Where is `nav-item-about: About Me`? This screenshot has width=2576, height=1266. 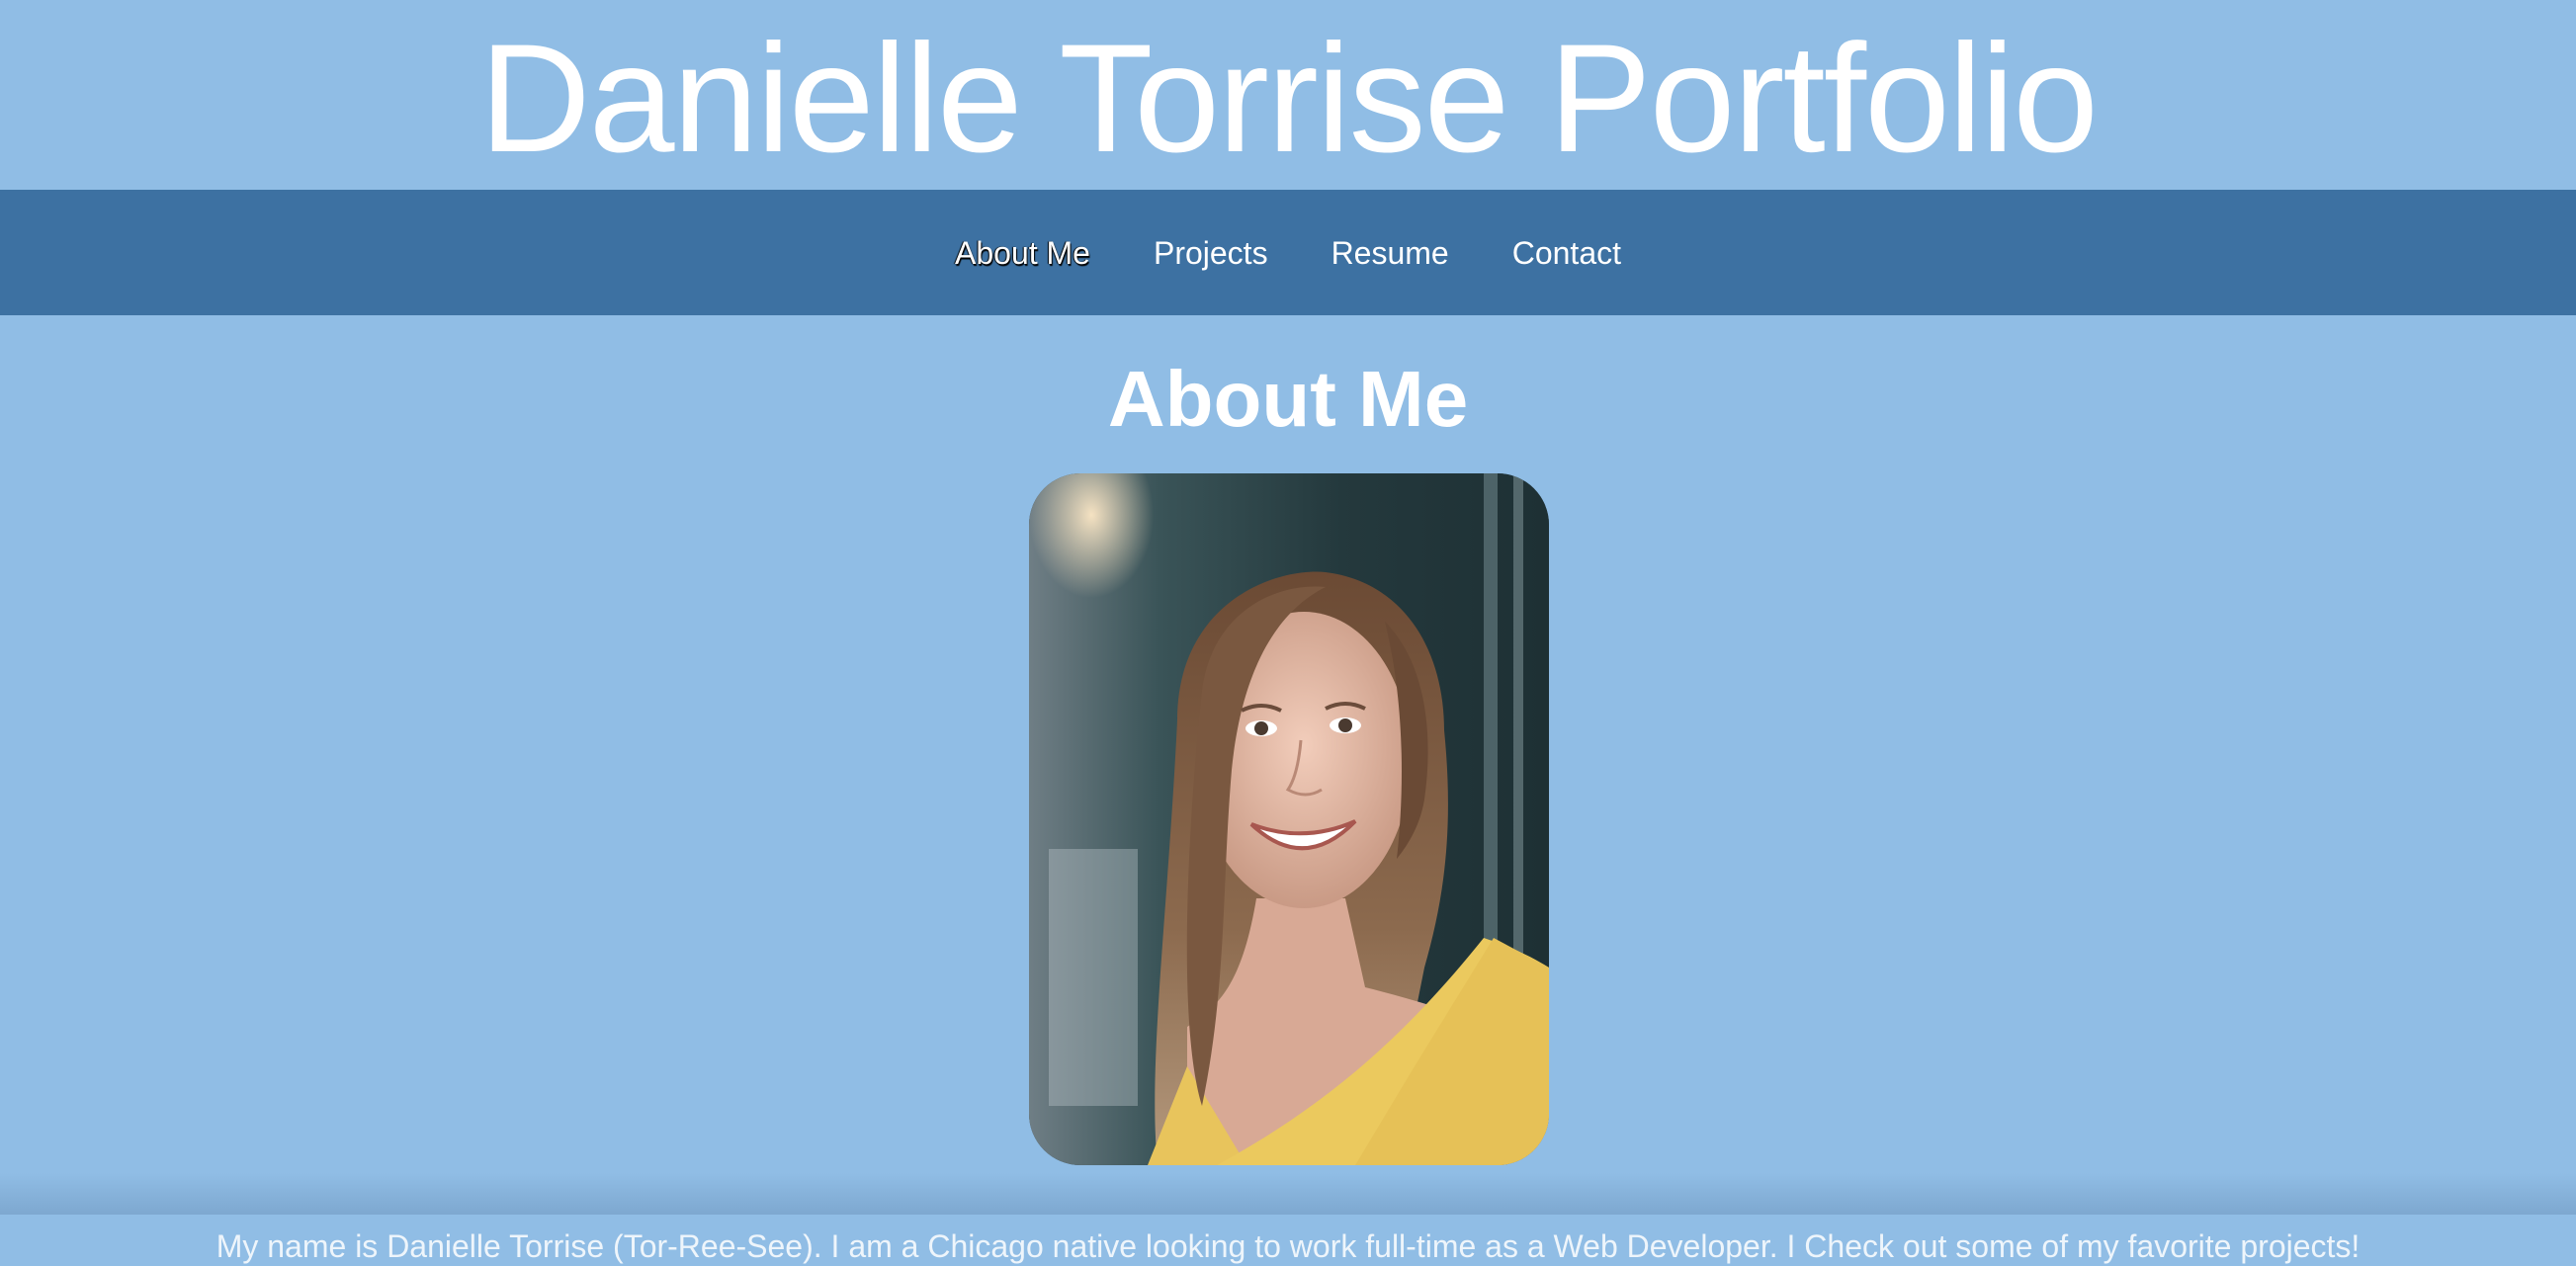
nav-item-about: About Me is located at coordinates (1022, 253).